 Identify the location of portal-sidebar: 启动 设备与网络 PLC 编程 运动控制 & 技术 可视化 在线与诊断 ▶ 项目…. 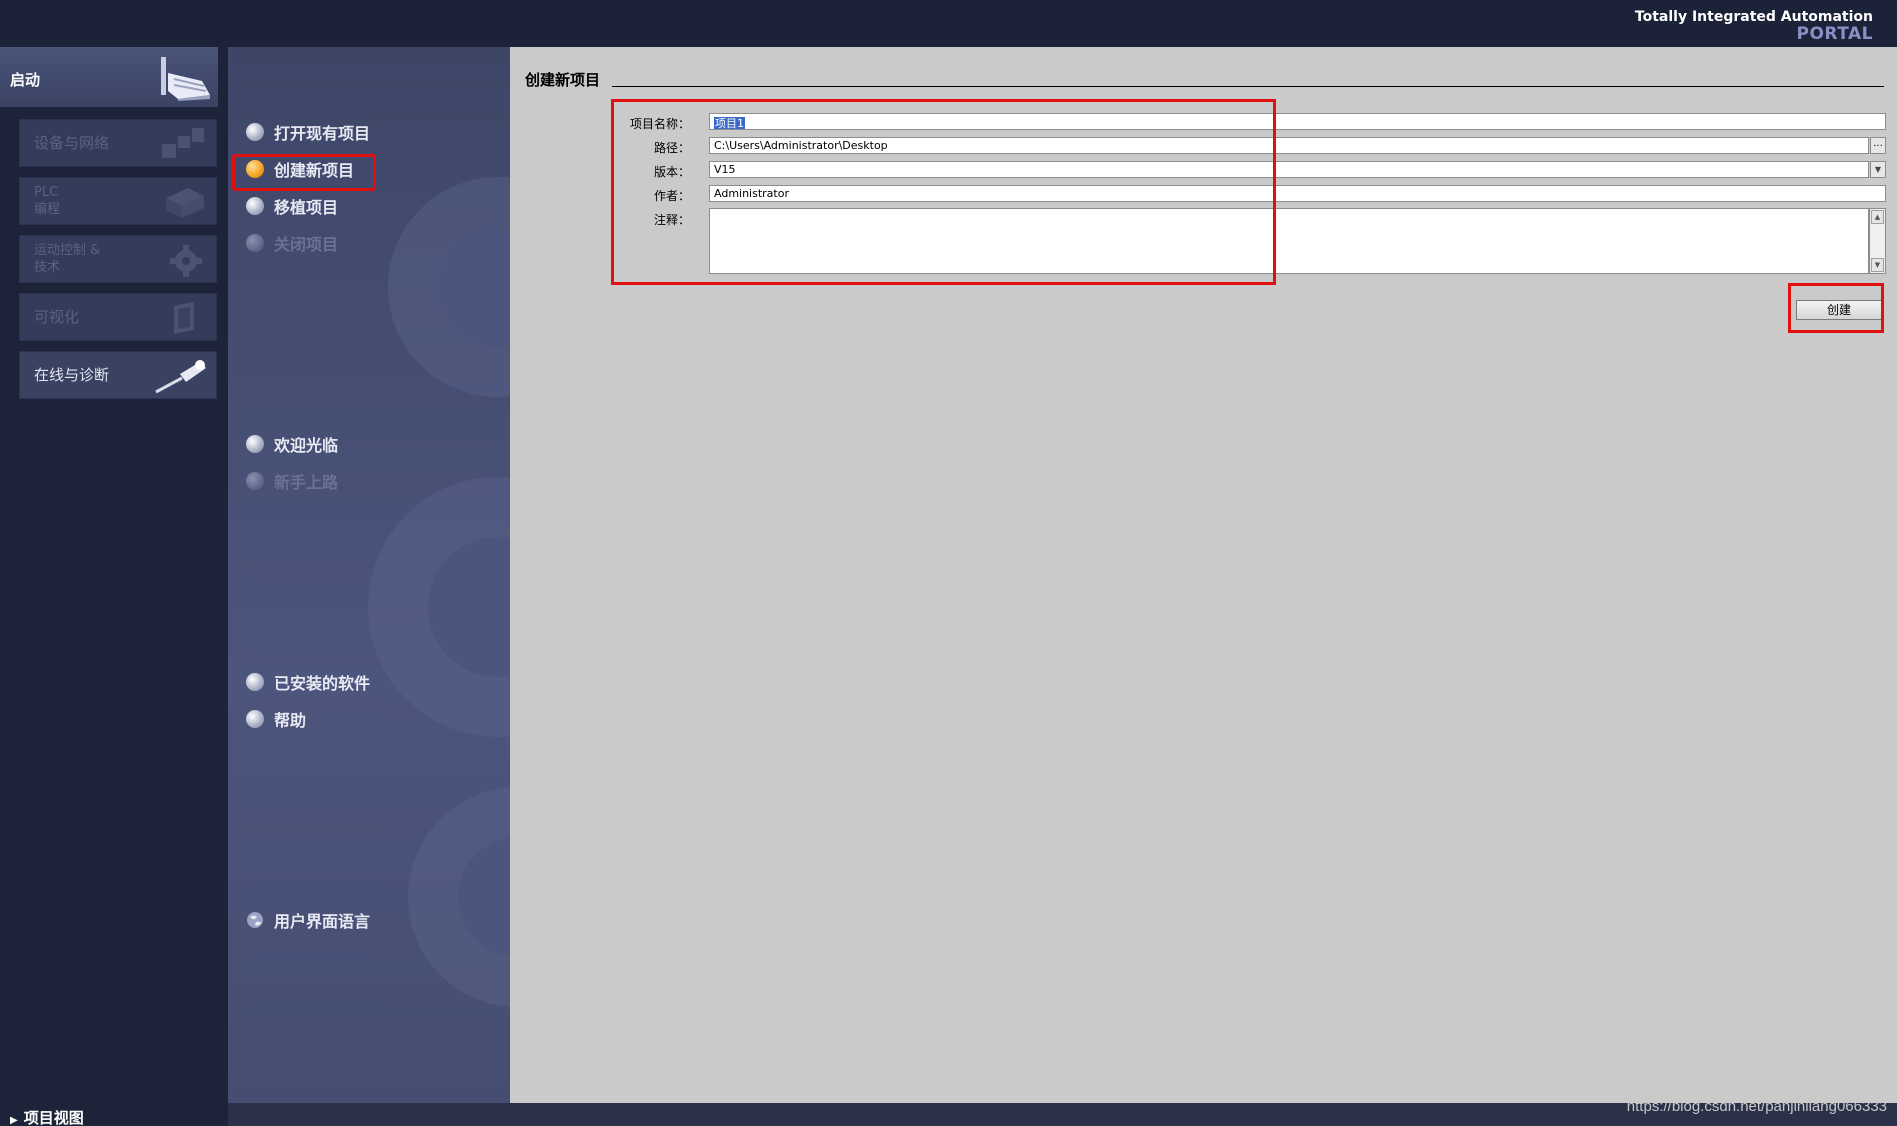
(114, 586).